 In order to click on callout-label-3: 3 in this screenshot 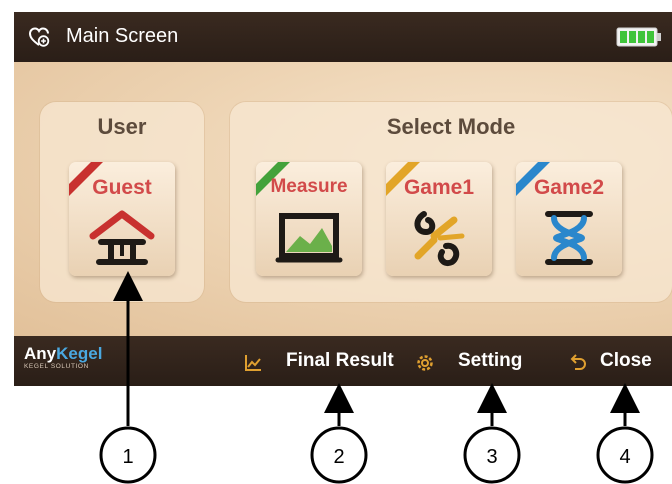, I will do `click(492, 457)`.